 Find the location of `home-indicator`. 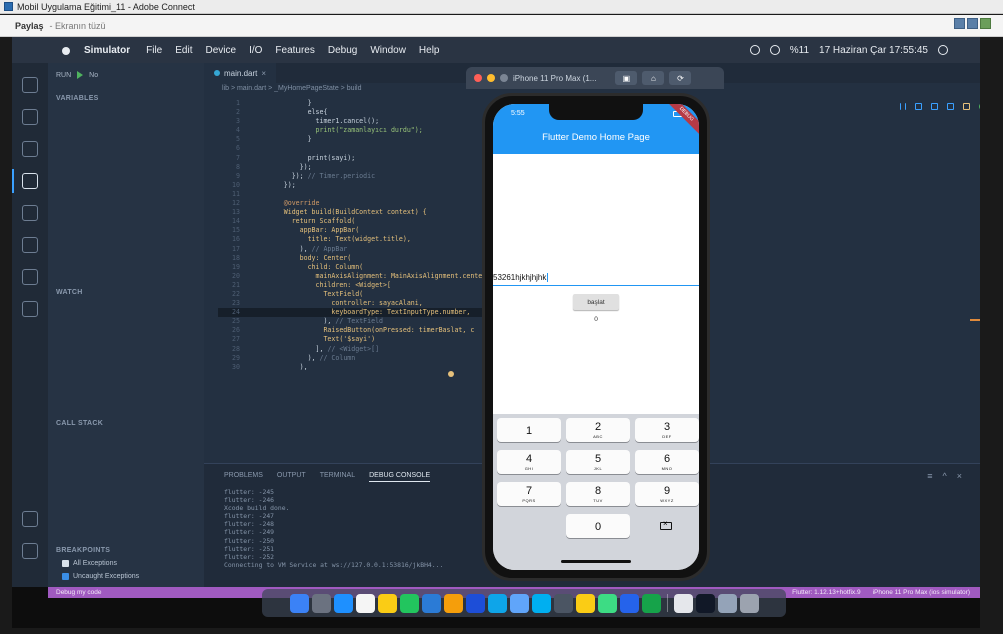

home-indicator is located at coordinates (596, 561).